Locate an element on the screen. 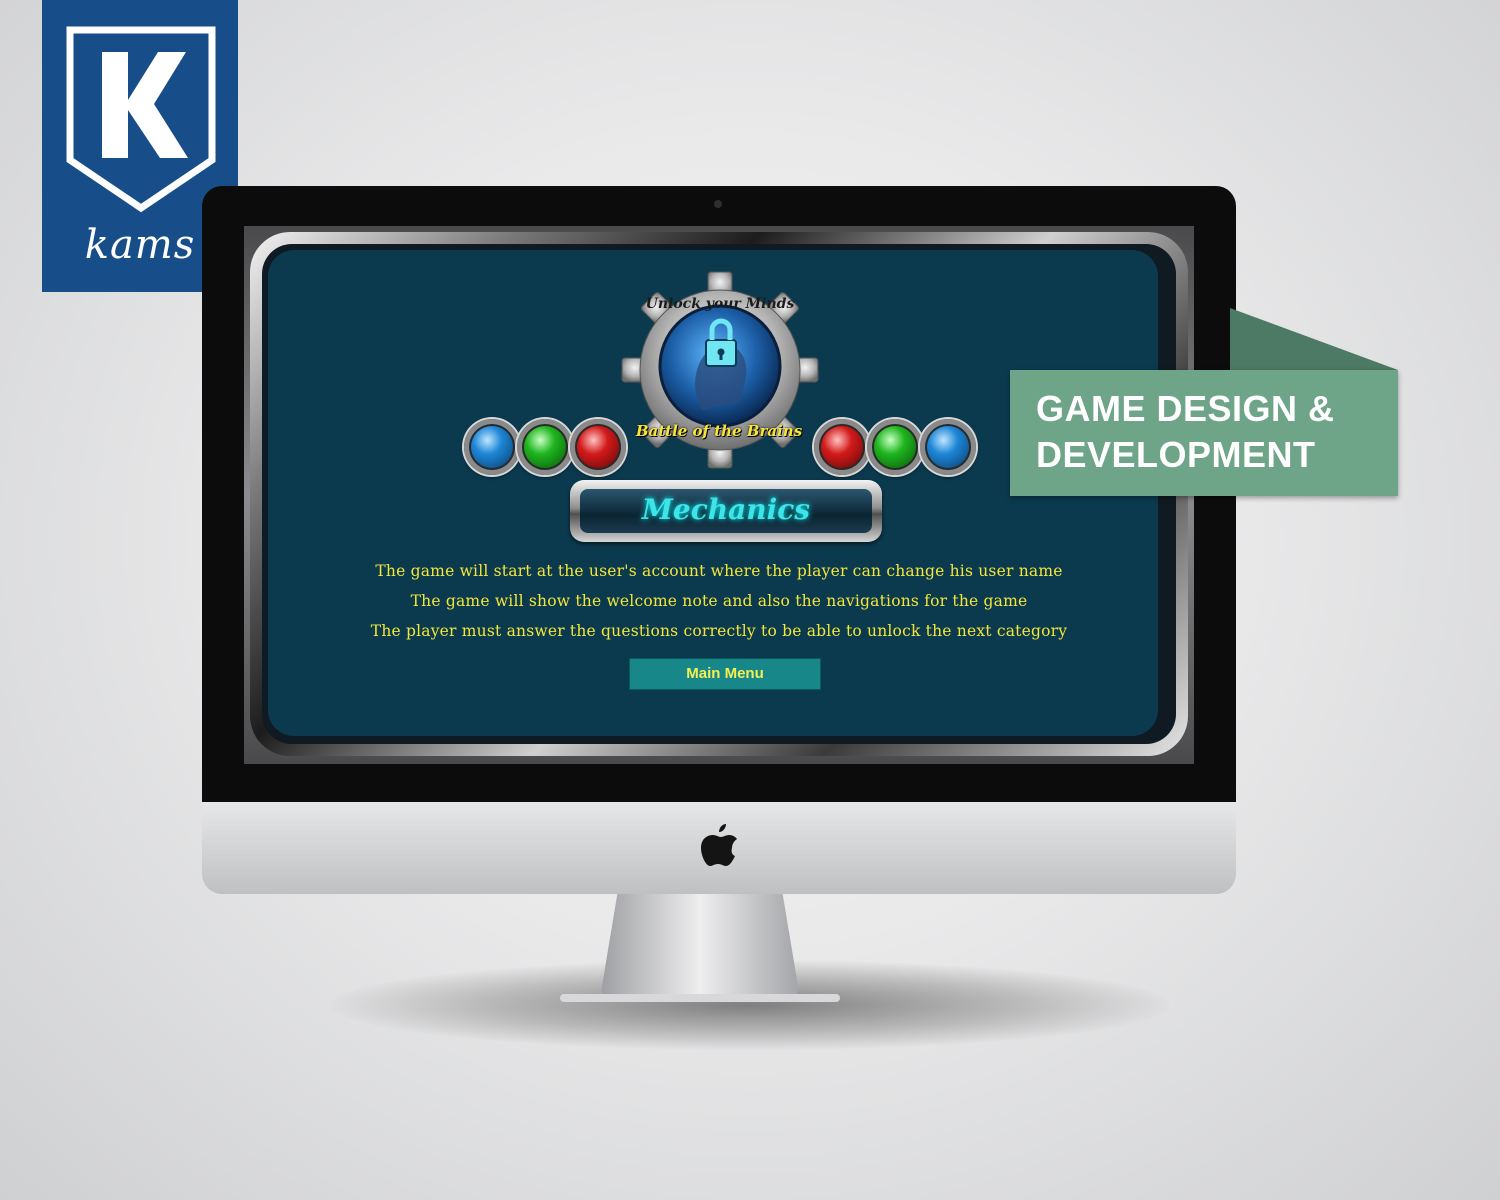 The height and width of the screenshot is (1200, 1500). emblem-top-text: Unlock your Minds is located at coordinates (720, 304).